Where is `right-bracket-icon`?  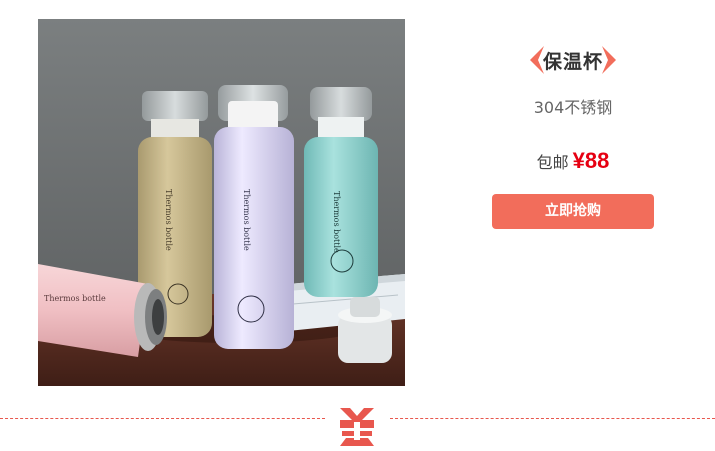 right-bracket-icon is located at coordinates (609, 60).